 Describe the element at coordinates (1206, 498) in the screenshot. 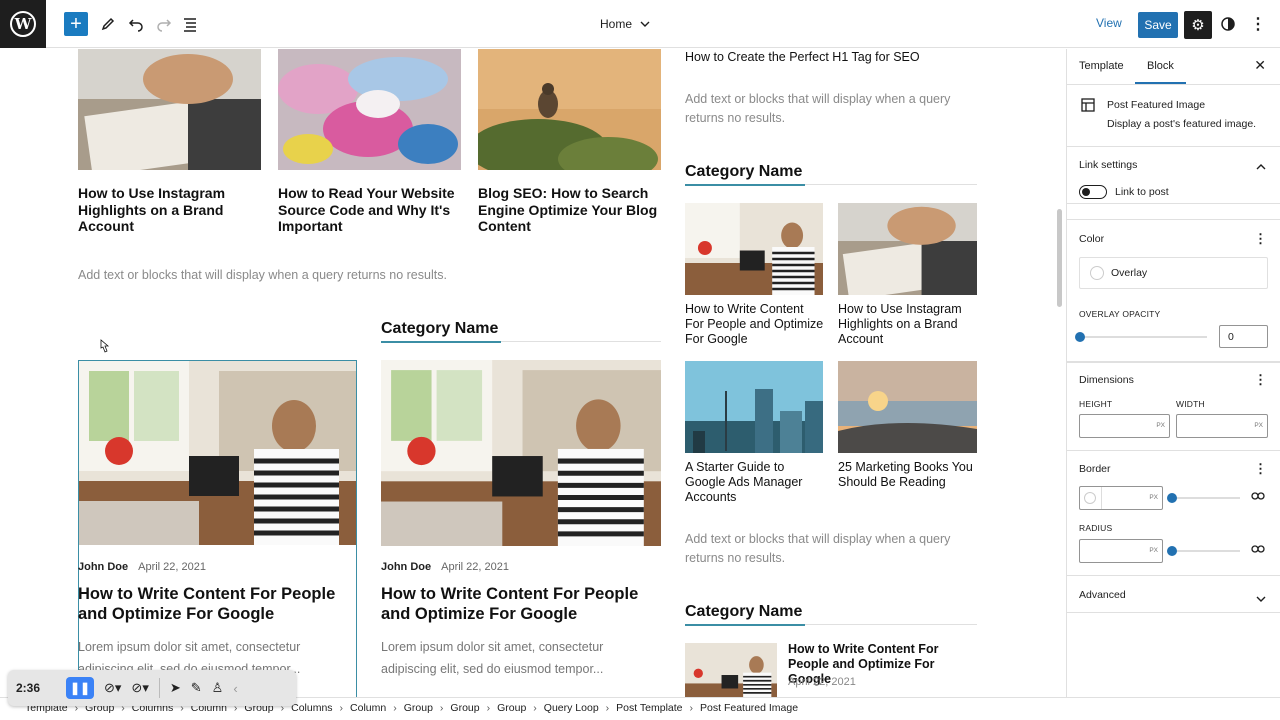

I see `border-width-slider` at that location.